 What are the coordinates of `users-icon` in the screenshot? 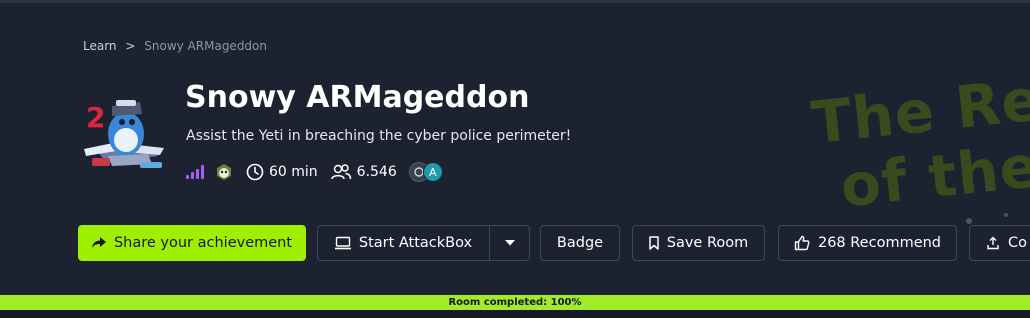 It's located at (340, 172).